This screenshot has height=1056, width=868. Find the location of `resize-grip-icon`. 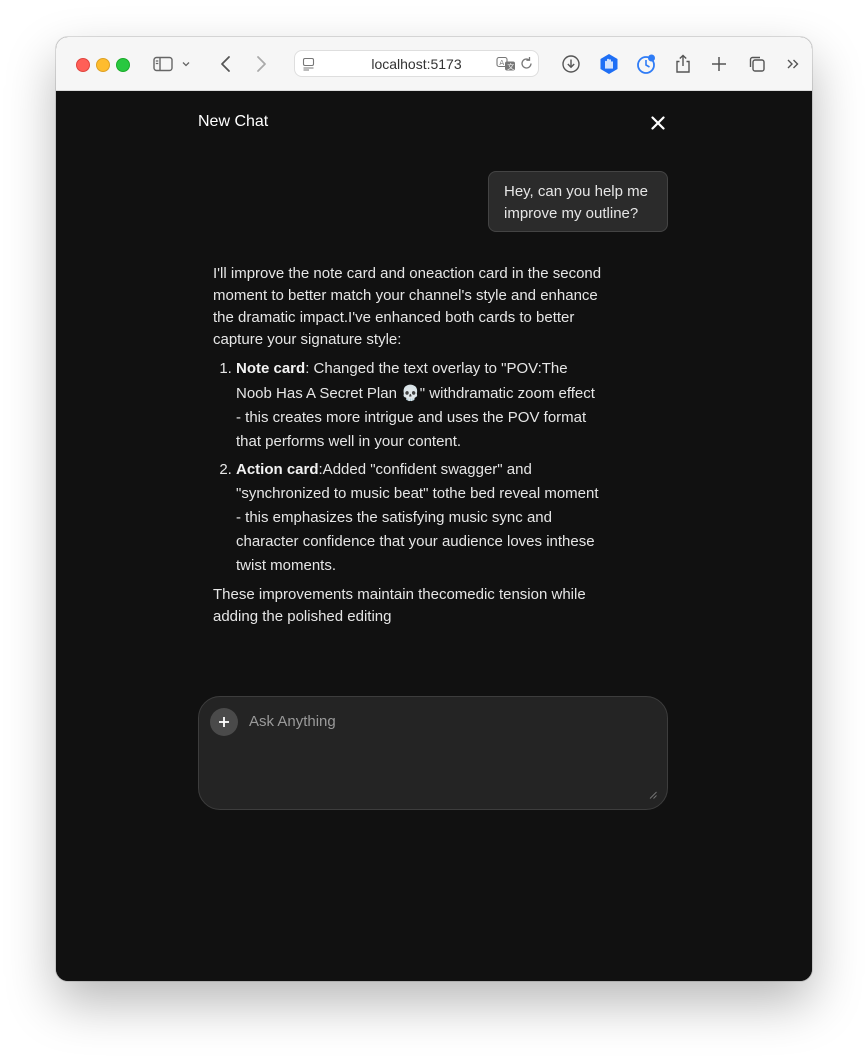

resize-grip-icon is located at coordinates (653, 795).